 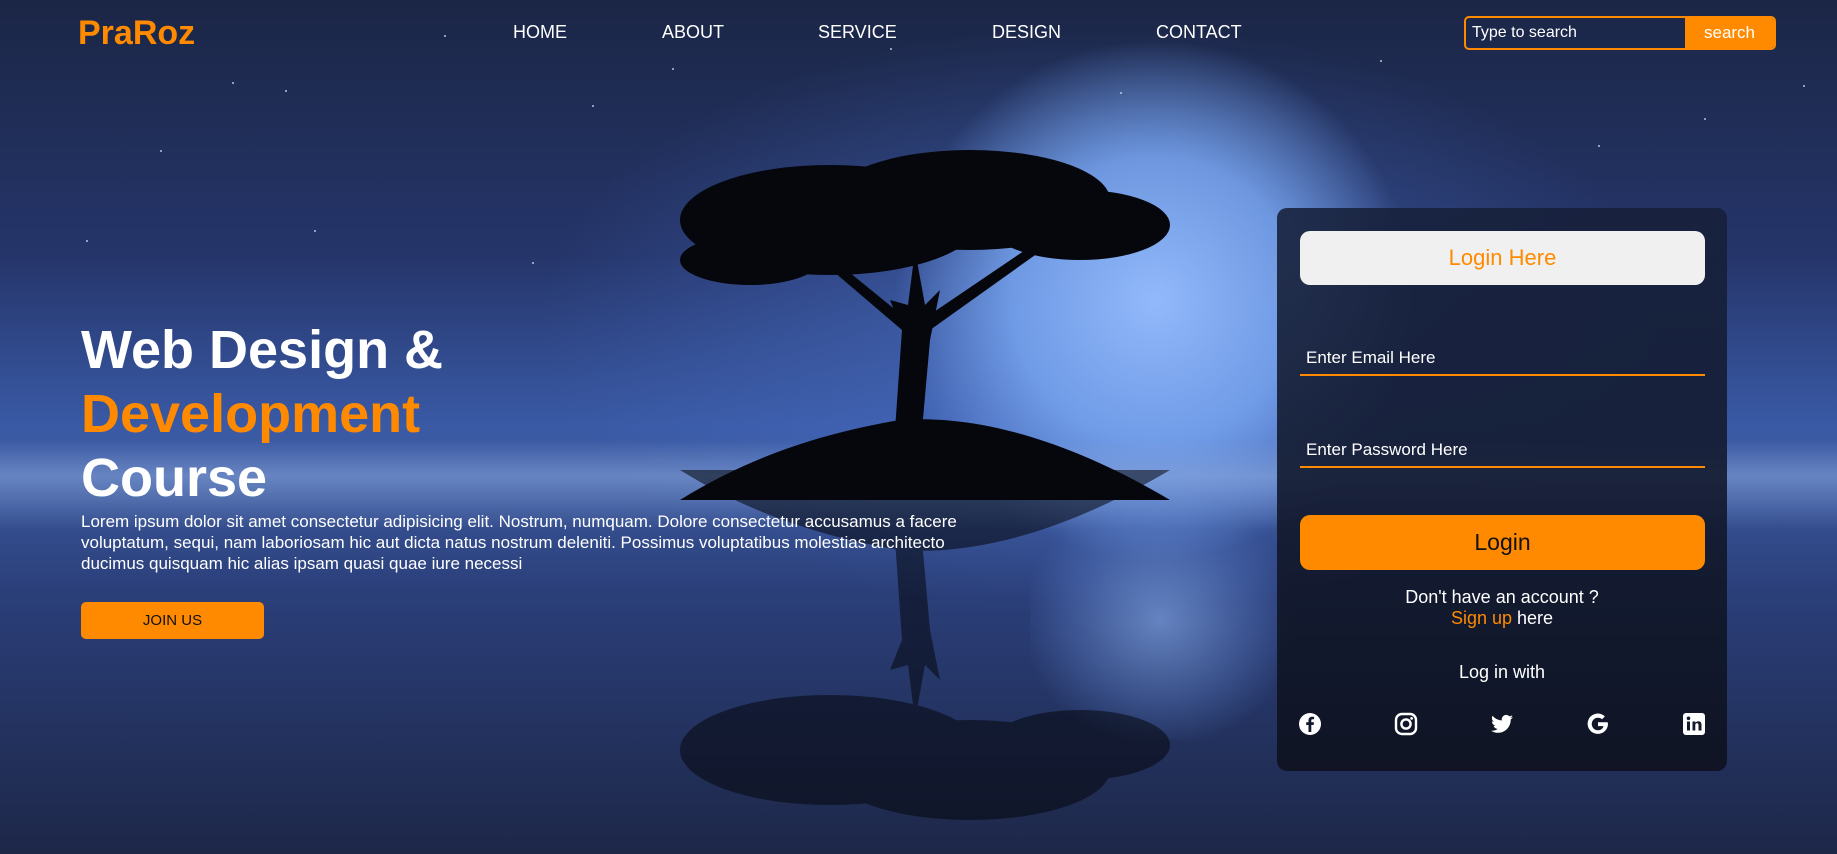 What do you see at coordinates (1502, 359) in the screenshot?
I see `email-field` at bounding box center [1502, 359].